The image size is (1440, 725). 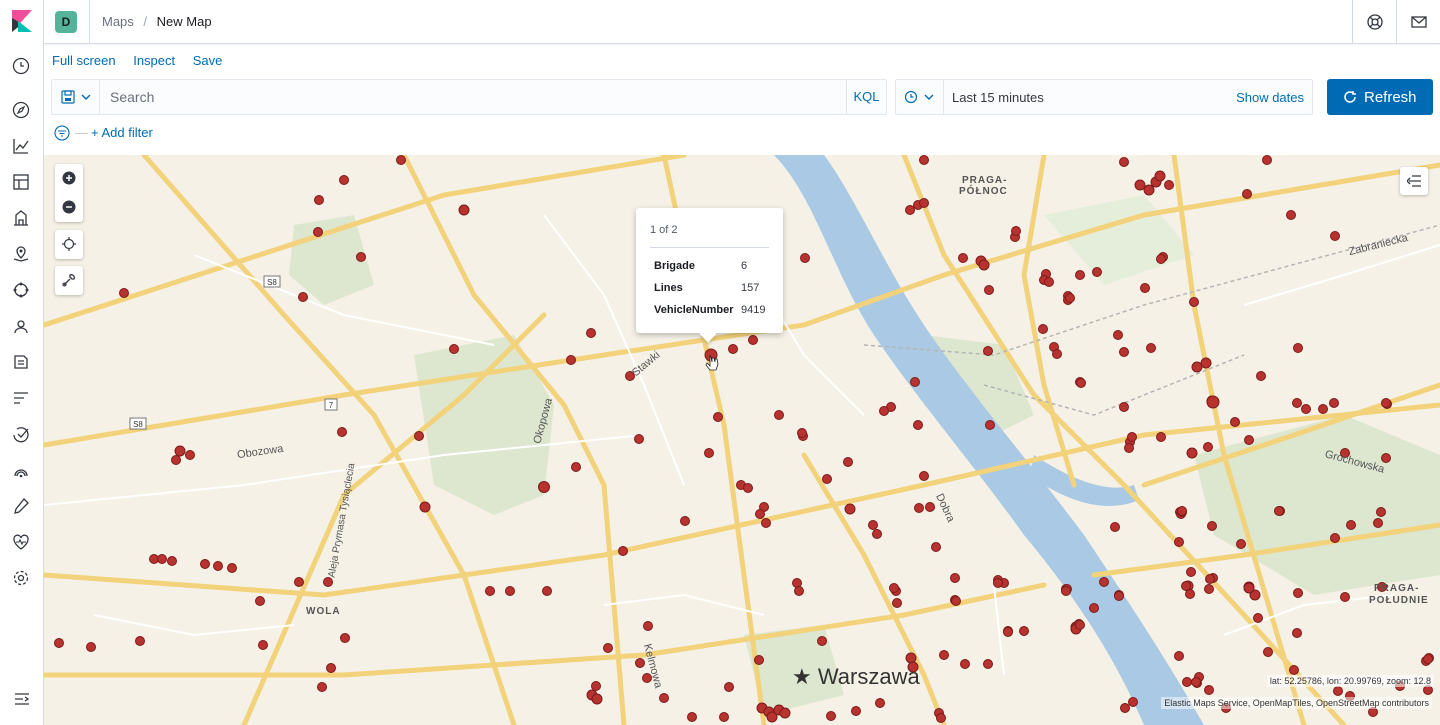 What do you see at coordinates (22, 255) in the screenshot?
I see `maps-icon` at bounding box center [22, 255].